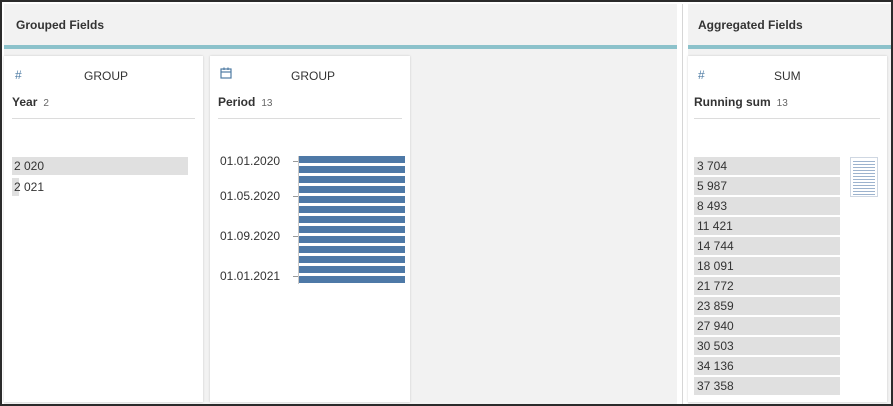 The height and width of the screenshot is (406, 893). What do you see at coordinates (250, 276) in the screenshot?
I see `period-axis-label: 01.01.2021` at bounding box center [250, 276].